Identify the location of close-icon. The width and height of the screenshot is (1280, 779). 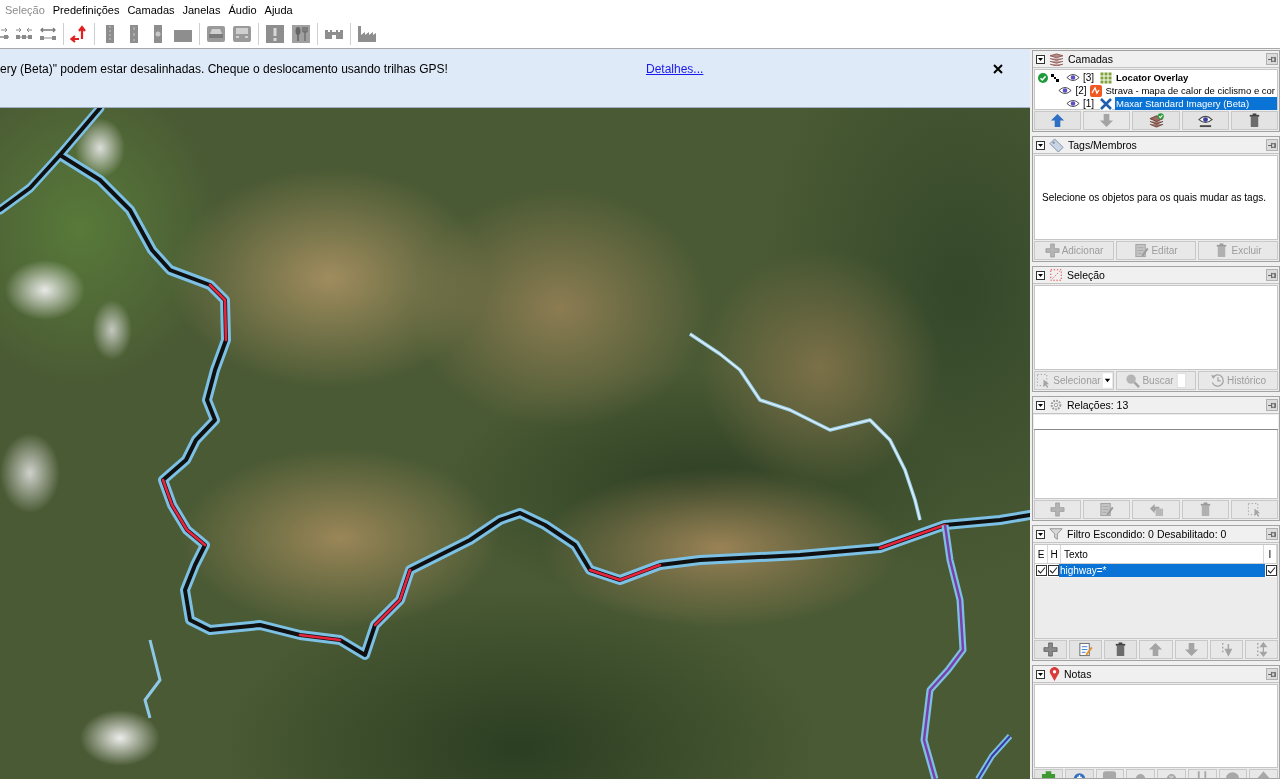
(998, 69).